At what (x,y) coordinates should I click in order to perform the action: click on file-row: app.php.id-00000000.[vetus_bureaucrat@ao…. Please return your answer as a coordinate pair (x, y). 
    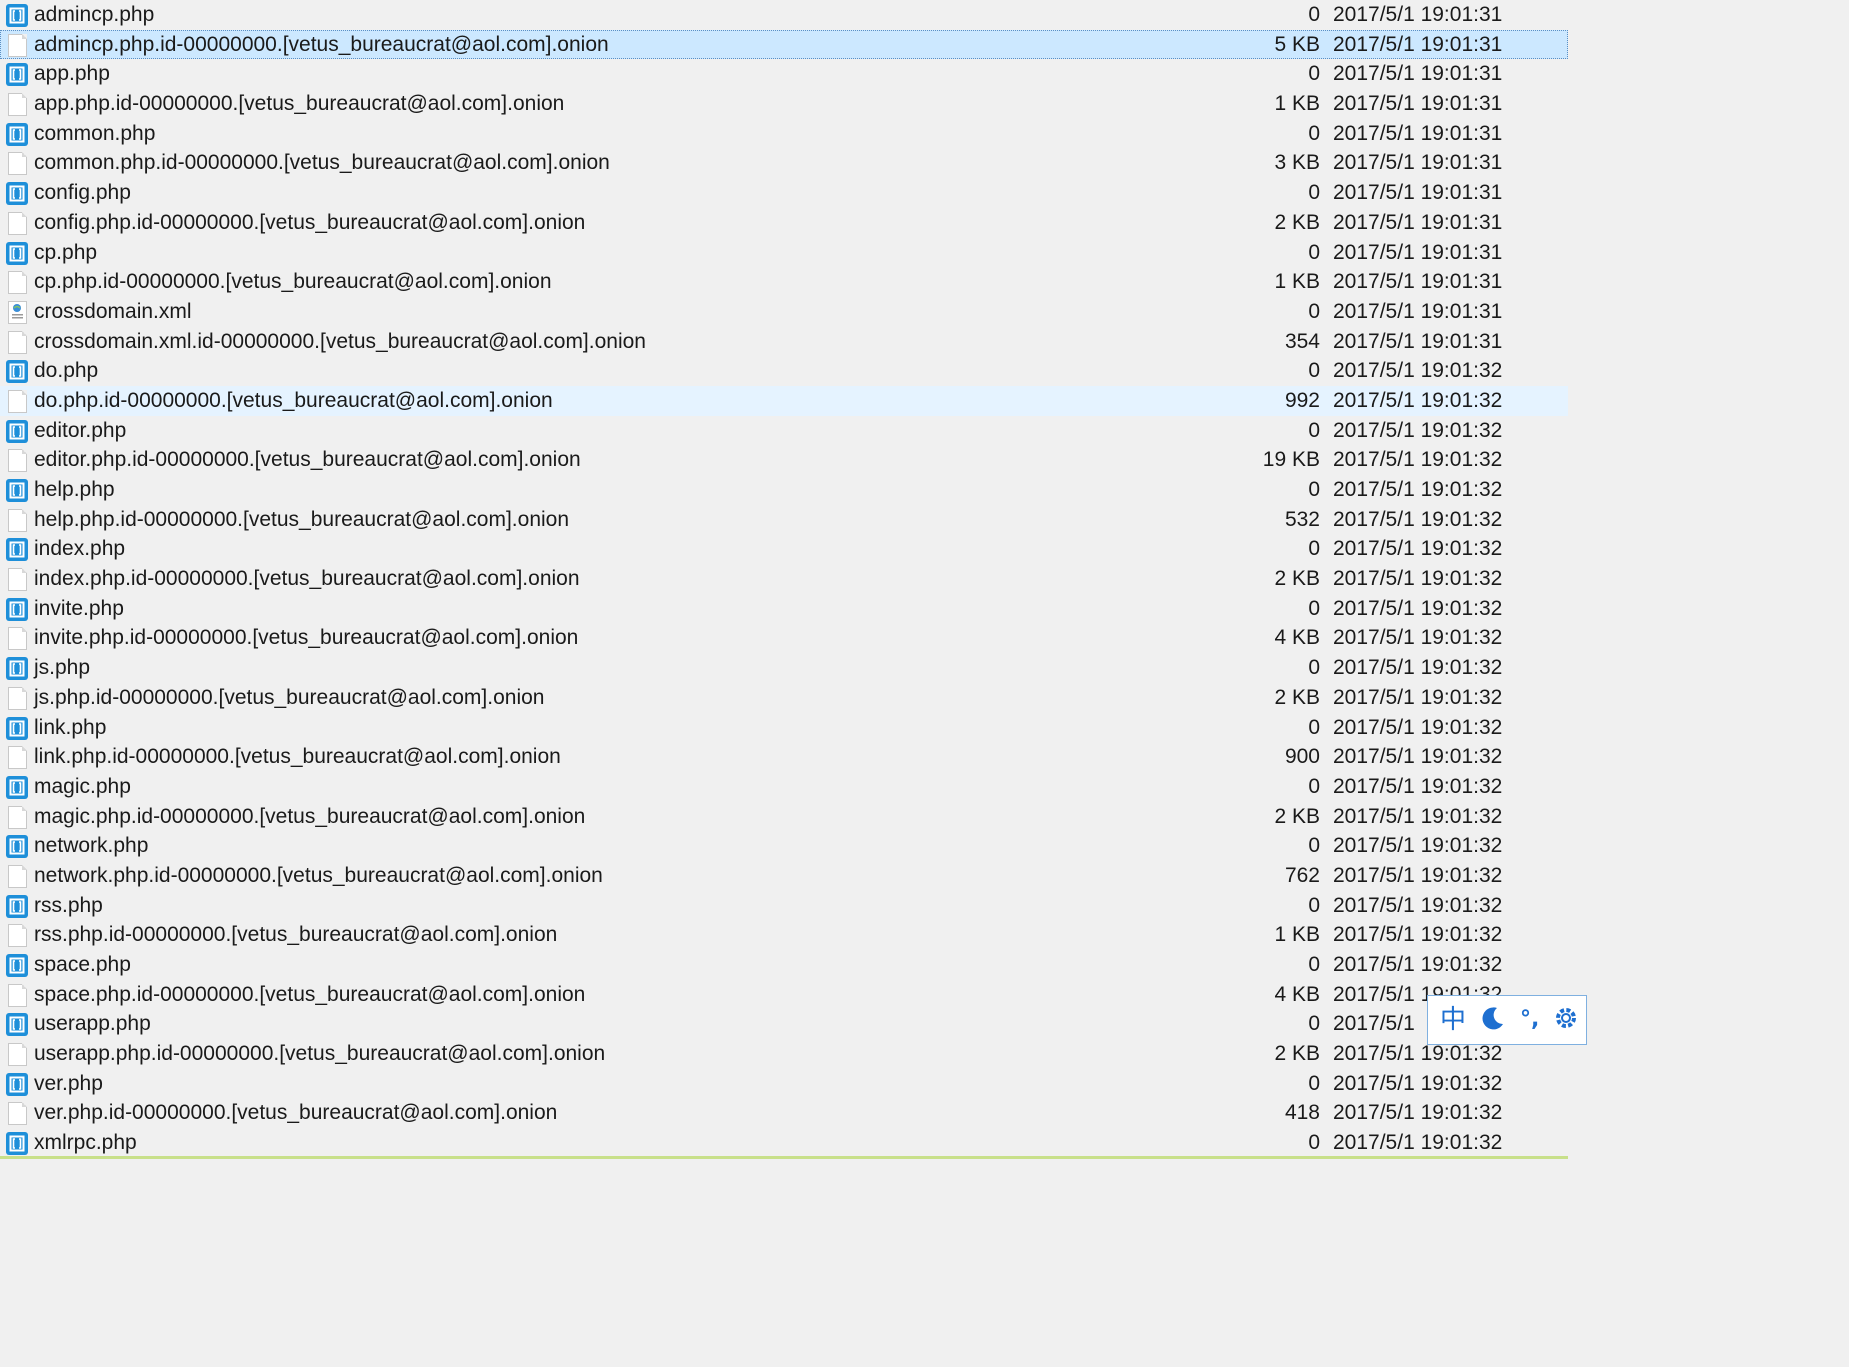
    Looking at the image, I should click on (784, 104).